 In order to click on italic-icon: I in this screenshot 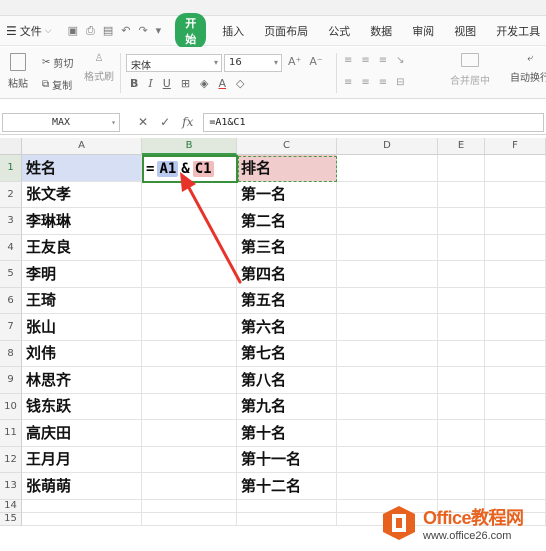, I will do `click(150, 83)`.